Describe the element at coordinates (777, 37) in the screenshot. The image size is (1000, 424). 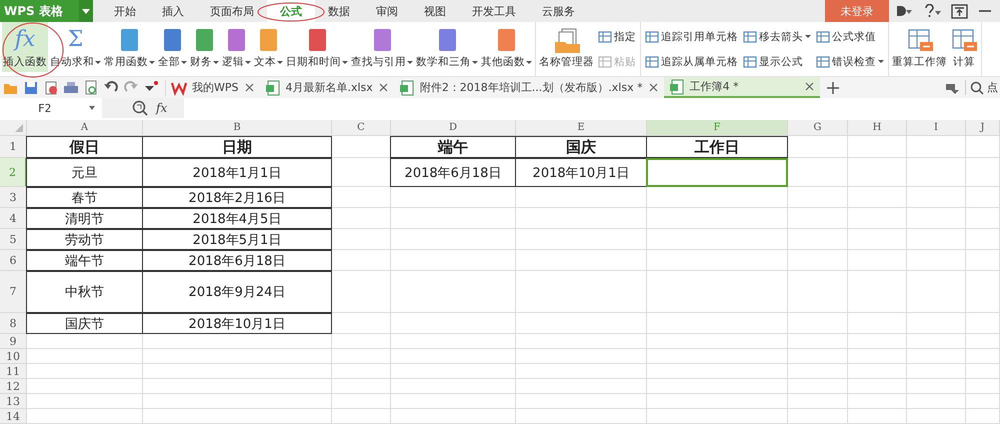
I see `ribbon-button: 移去箭头` at that location.